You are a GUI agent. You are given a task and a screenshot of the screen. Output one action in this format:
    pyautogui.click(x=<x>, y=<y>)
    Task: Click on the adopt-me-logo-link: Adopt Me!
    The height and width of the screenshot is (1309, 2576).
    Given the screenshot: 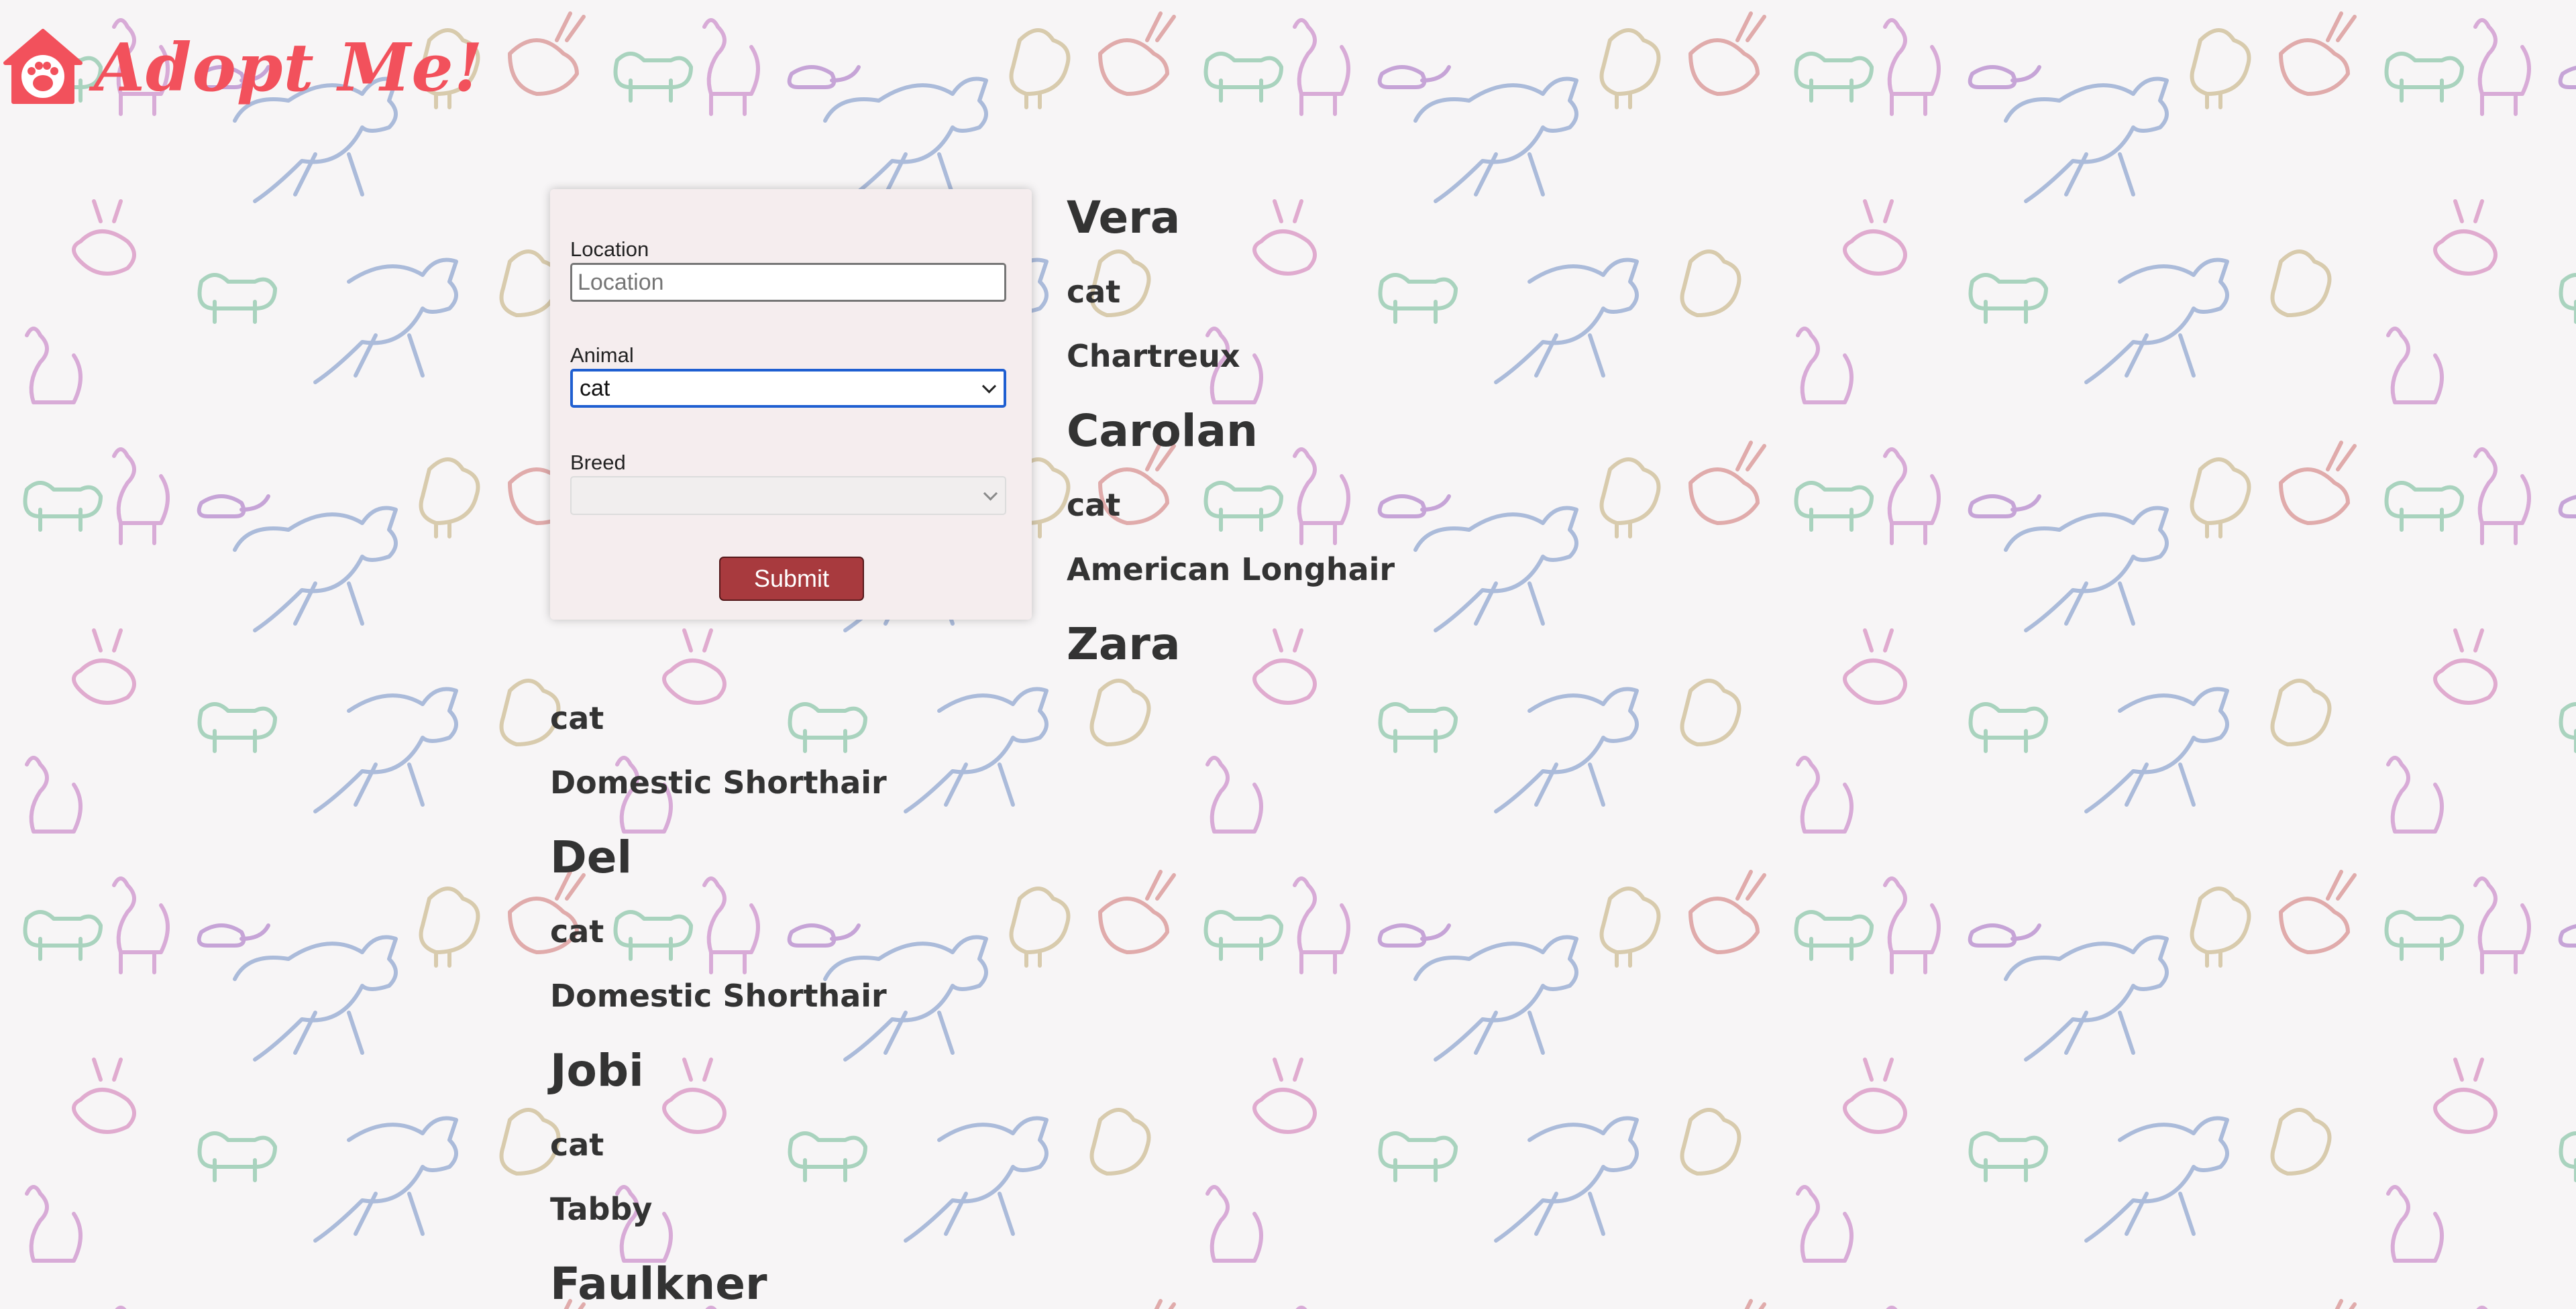 What is the action you would take?
    pyautogui.click(x=242, y=69)
    